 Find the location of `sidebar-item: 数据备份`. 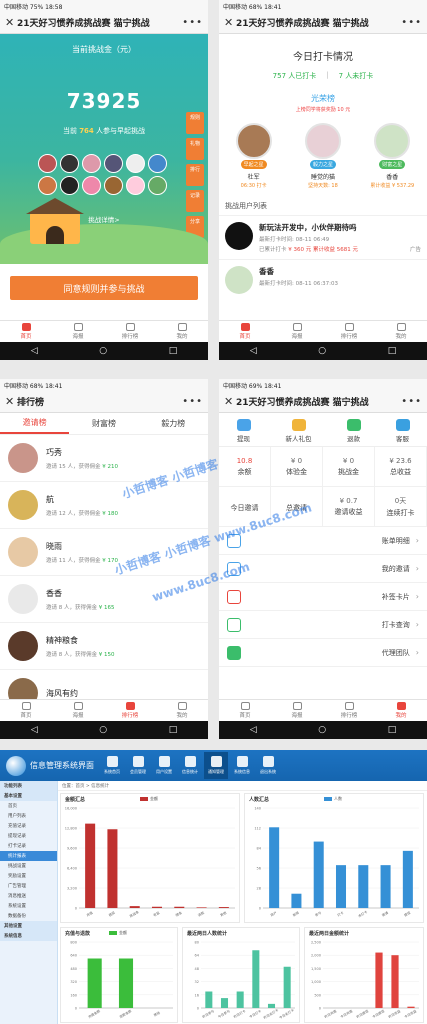

sidebar-item: 数据备份 is located at coordinates (28, 916).